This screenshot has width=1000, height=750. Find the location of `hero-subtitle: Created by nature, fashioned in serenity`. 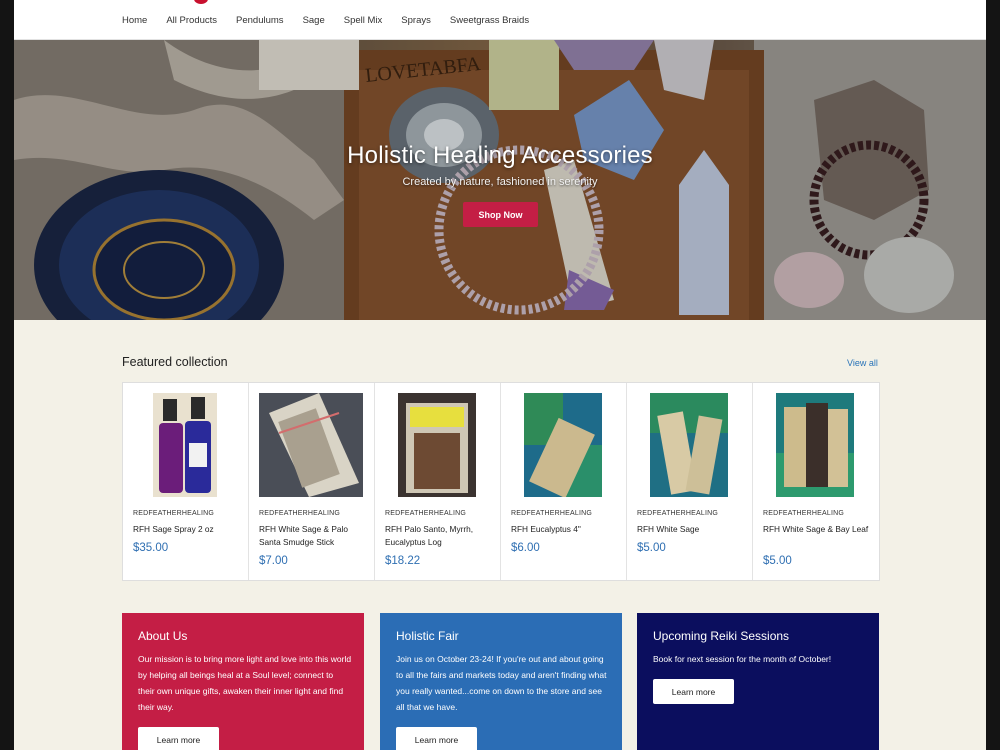

hero-subtitle: Created by nature, fashioned in serenity is located at coordinates (500, 182).